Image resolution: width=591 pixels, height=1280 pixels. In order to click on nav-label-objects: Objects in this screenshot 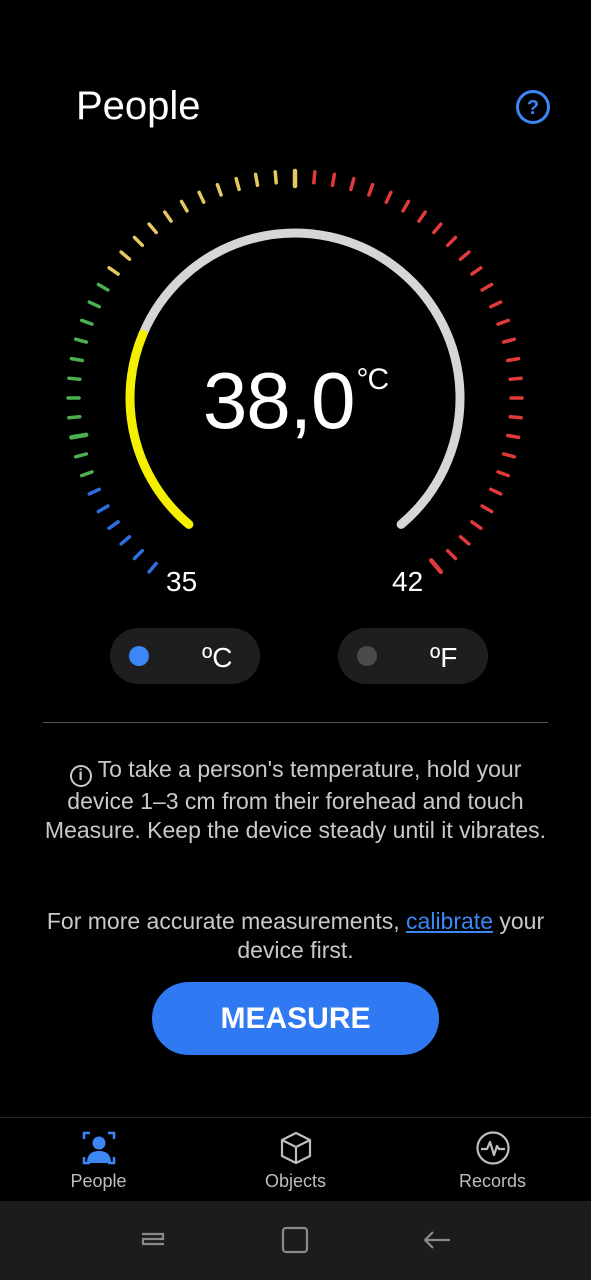, I will do `click(295, 1181)`.